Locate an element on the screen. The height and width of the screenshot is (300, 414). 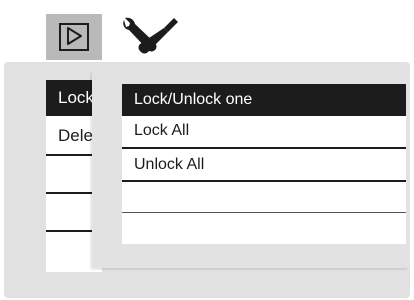
tab-setup is located at coordinates (149, 37).